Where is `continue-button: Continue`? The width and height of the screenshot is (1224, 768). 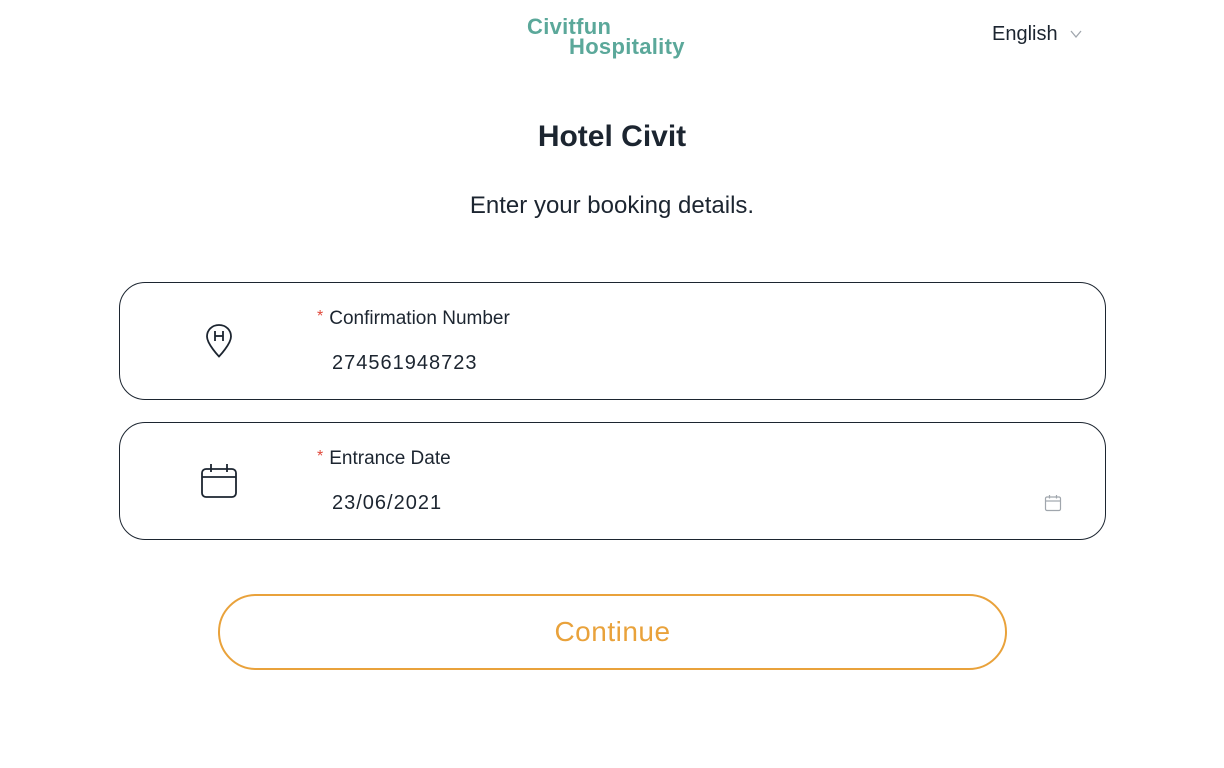 continue-button: Continue is located at coordinates (612, 632).